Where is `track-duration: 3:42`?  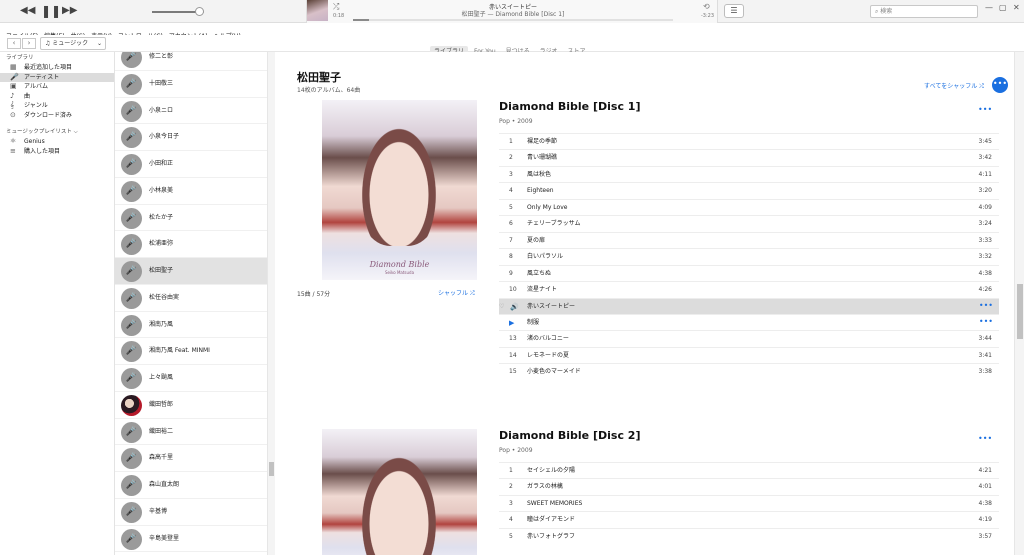
track-duration: 3:42 is located at coordinates (985, 158).